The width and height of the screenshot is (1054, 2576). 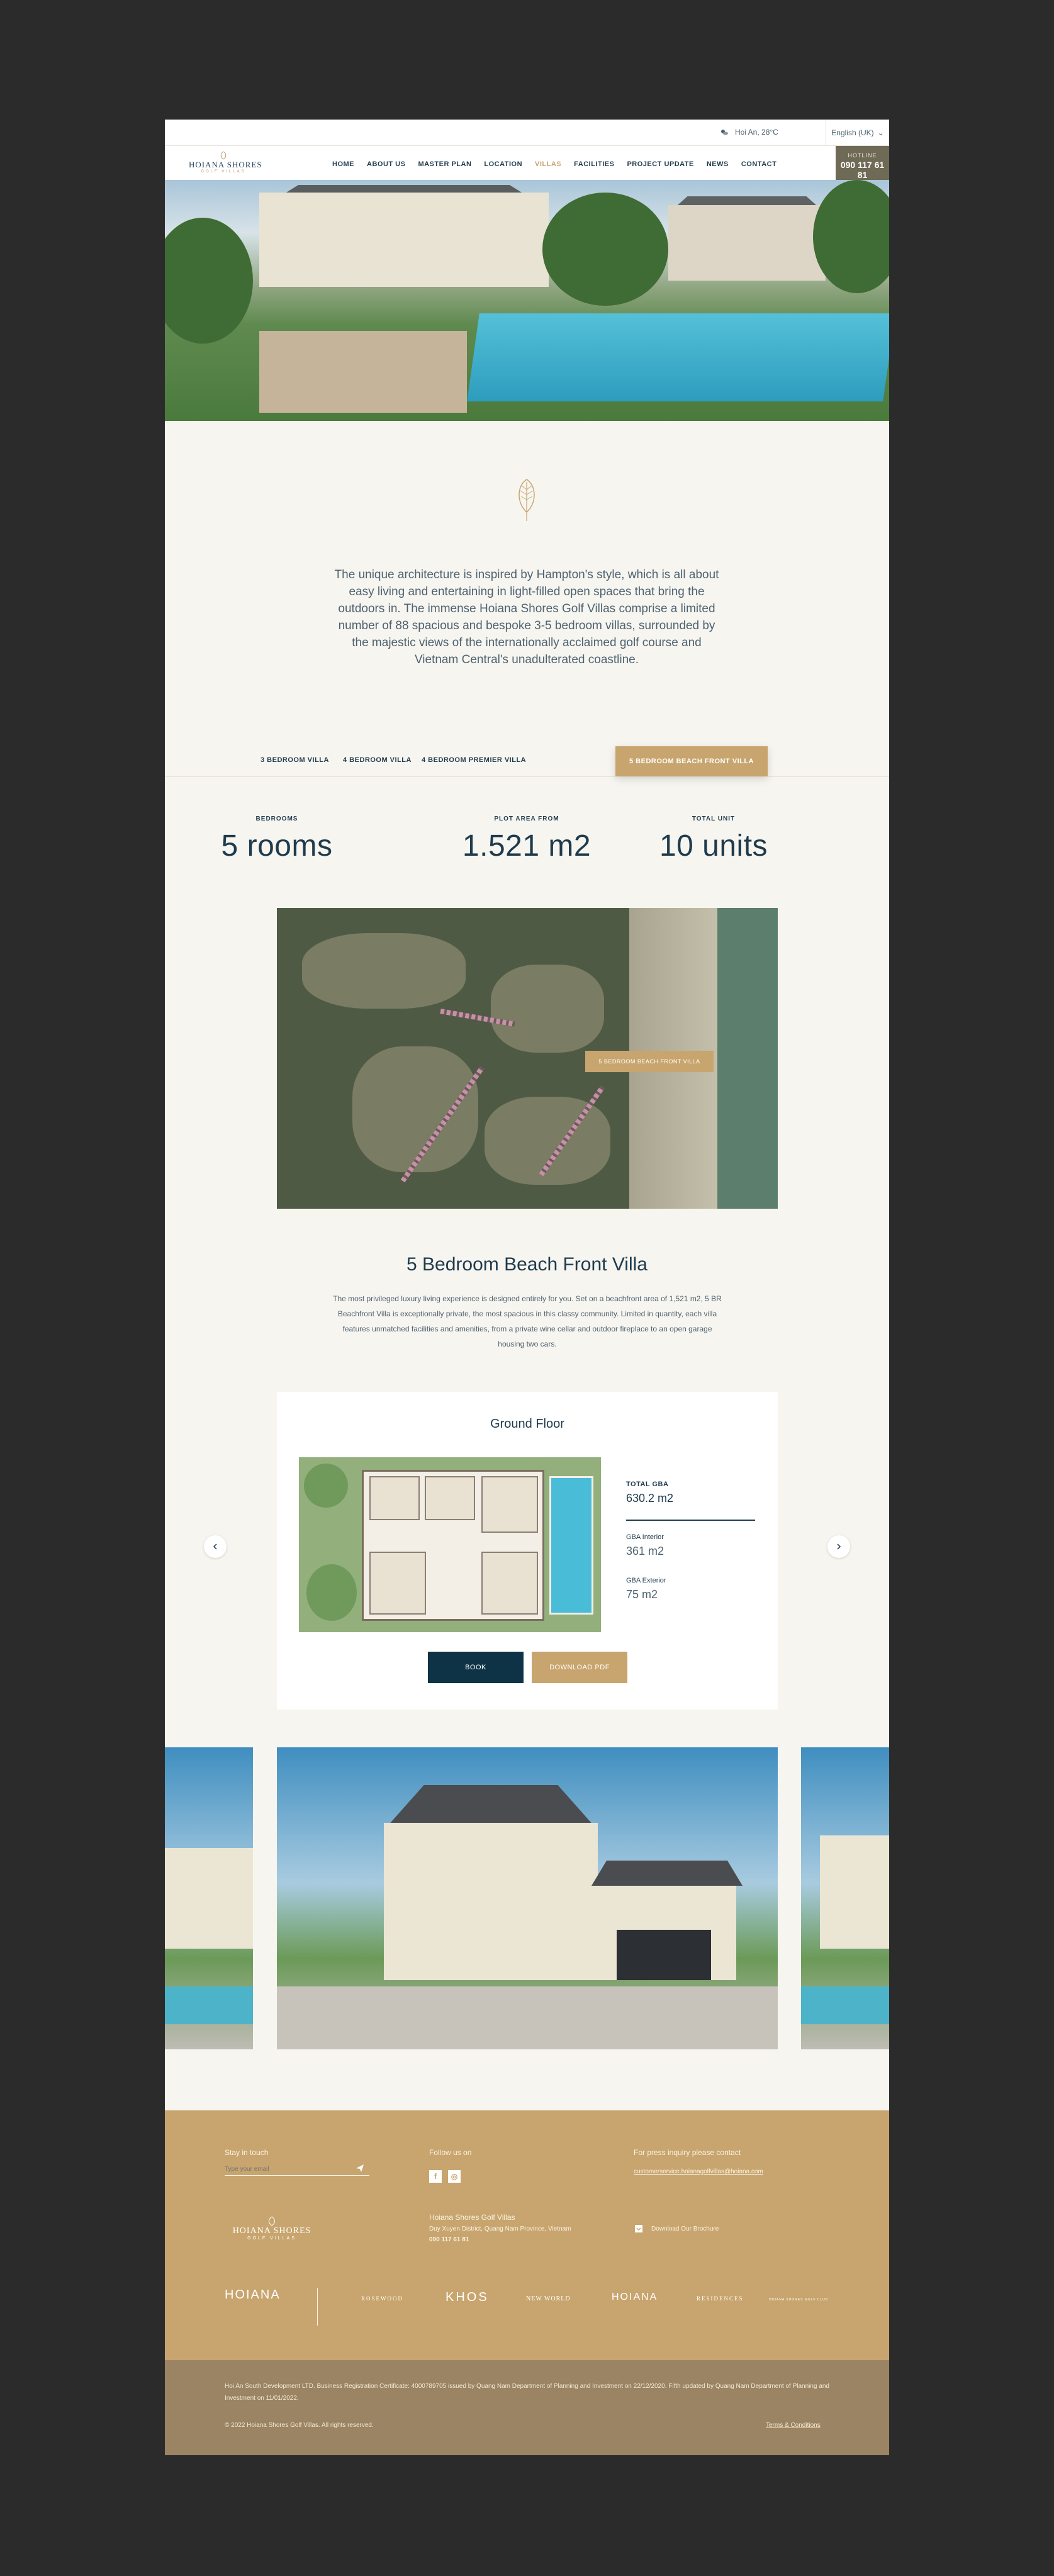 I want to click on follow-us-title: Follow us on, so click(x=450, y=2152).